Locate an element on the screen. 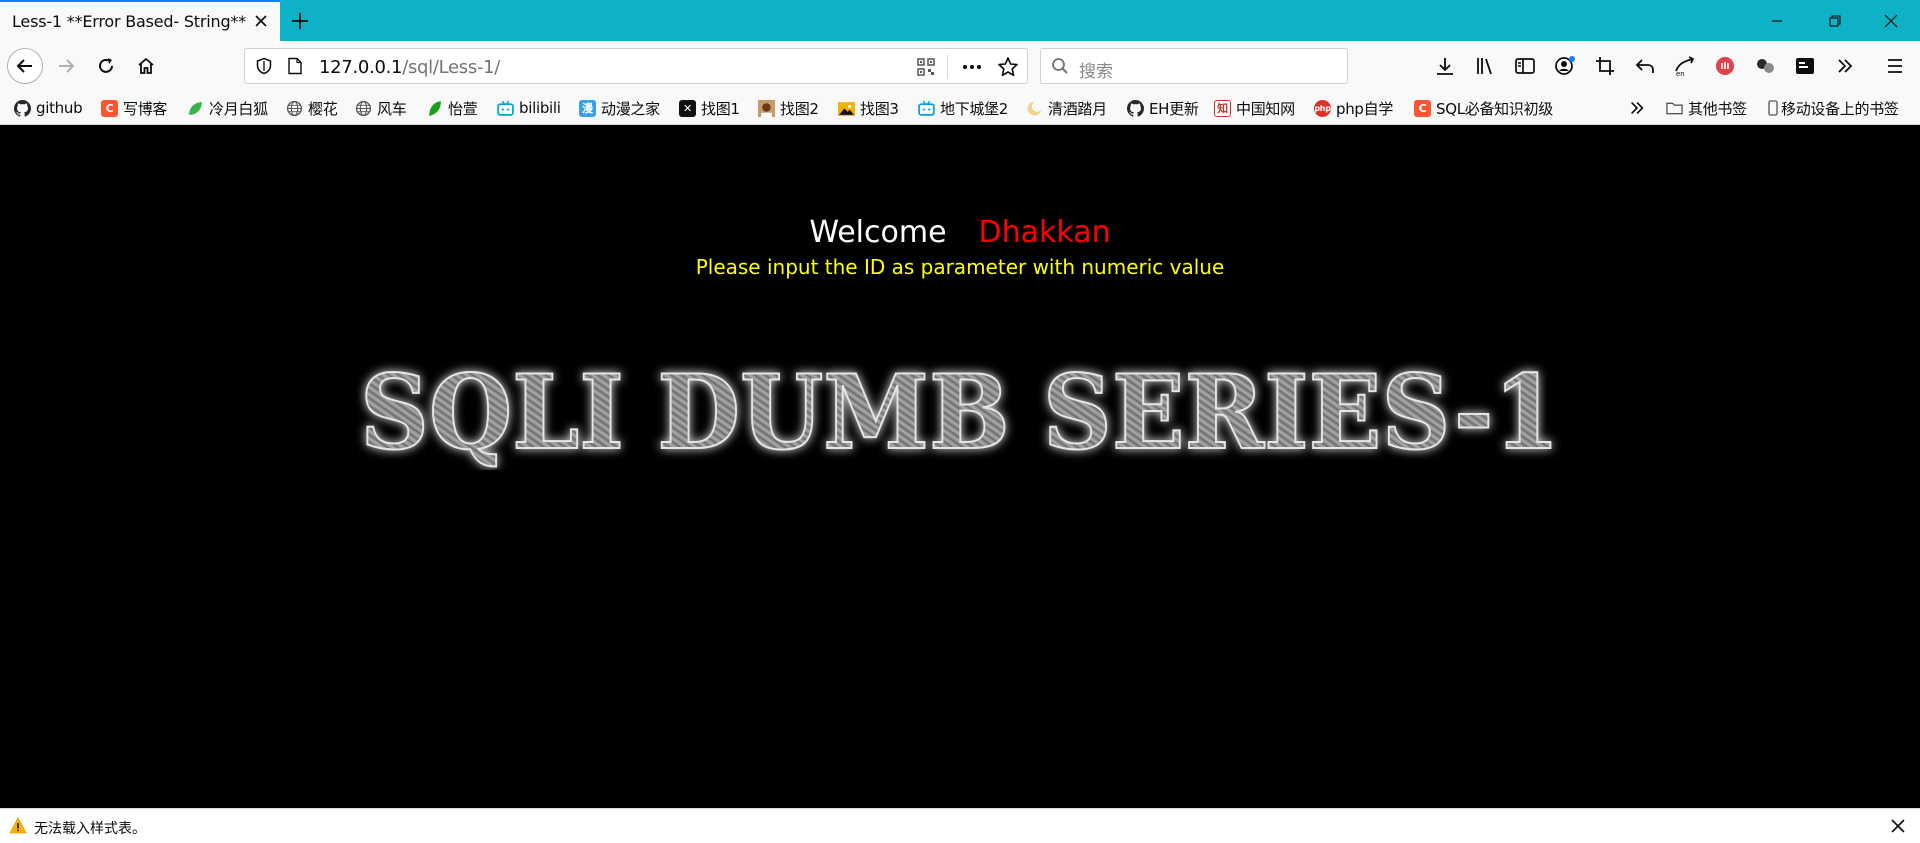 The width and height of the screenshot is (1920, 843). bookmark-label: 冷月白狐 is located at coordinates (238, 108).